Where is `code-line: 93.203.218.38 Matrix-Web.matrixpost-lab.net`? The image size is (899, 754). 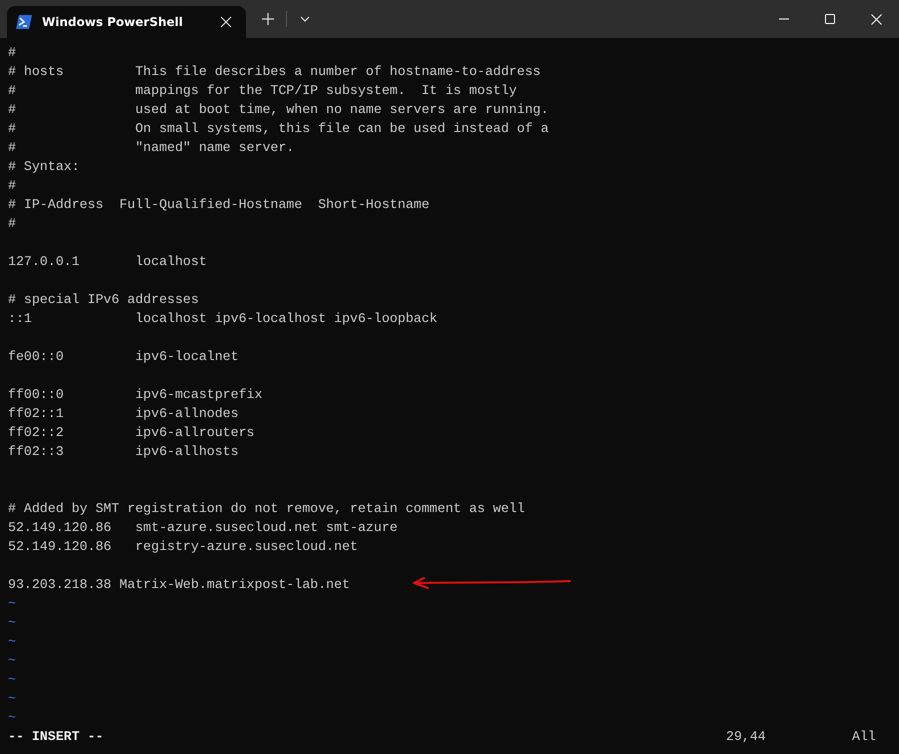 code-line: 93.203.218.38 Matrix-Web.matrixpost-lab.net is located at coordinates (179, 585).